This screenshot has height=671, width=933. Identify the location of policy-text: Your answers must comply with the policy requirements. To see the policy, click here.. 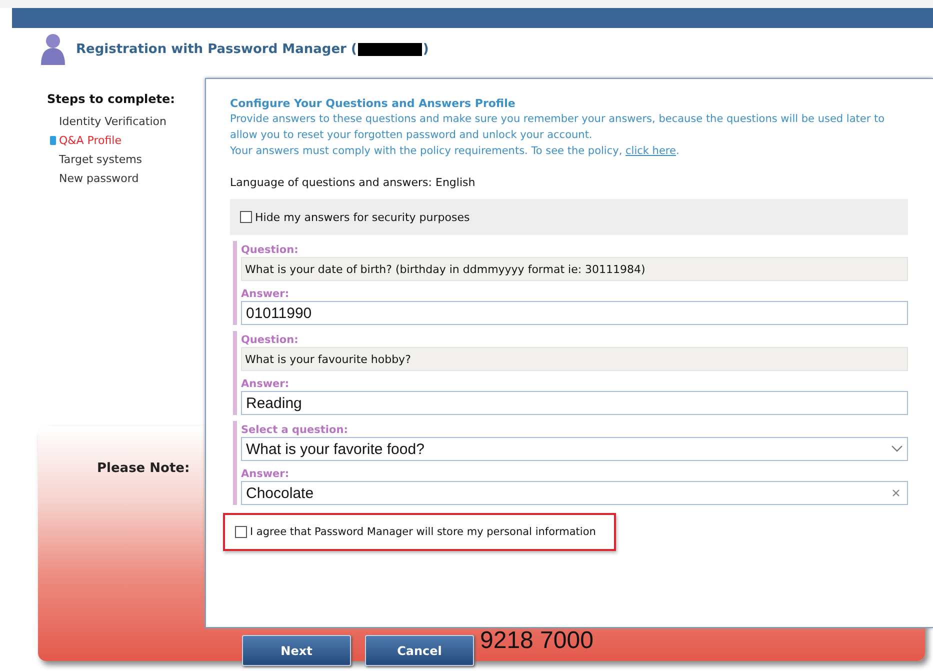
(455, 151).